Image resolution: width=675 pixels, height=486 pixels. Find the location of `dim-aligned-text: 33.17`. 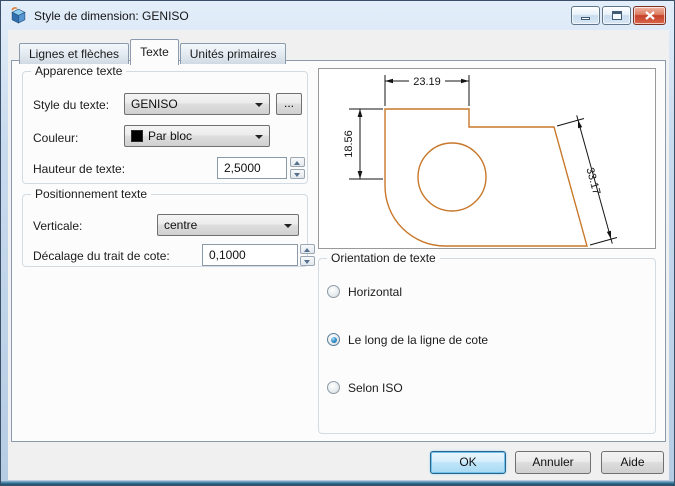

dim-aligned-text: 33.17 is located at coordinates (592, 181).